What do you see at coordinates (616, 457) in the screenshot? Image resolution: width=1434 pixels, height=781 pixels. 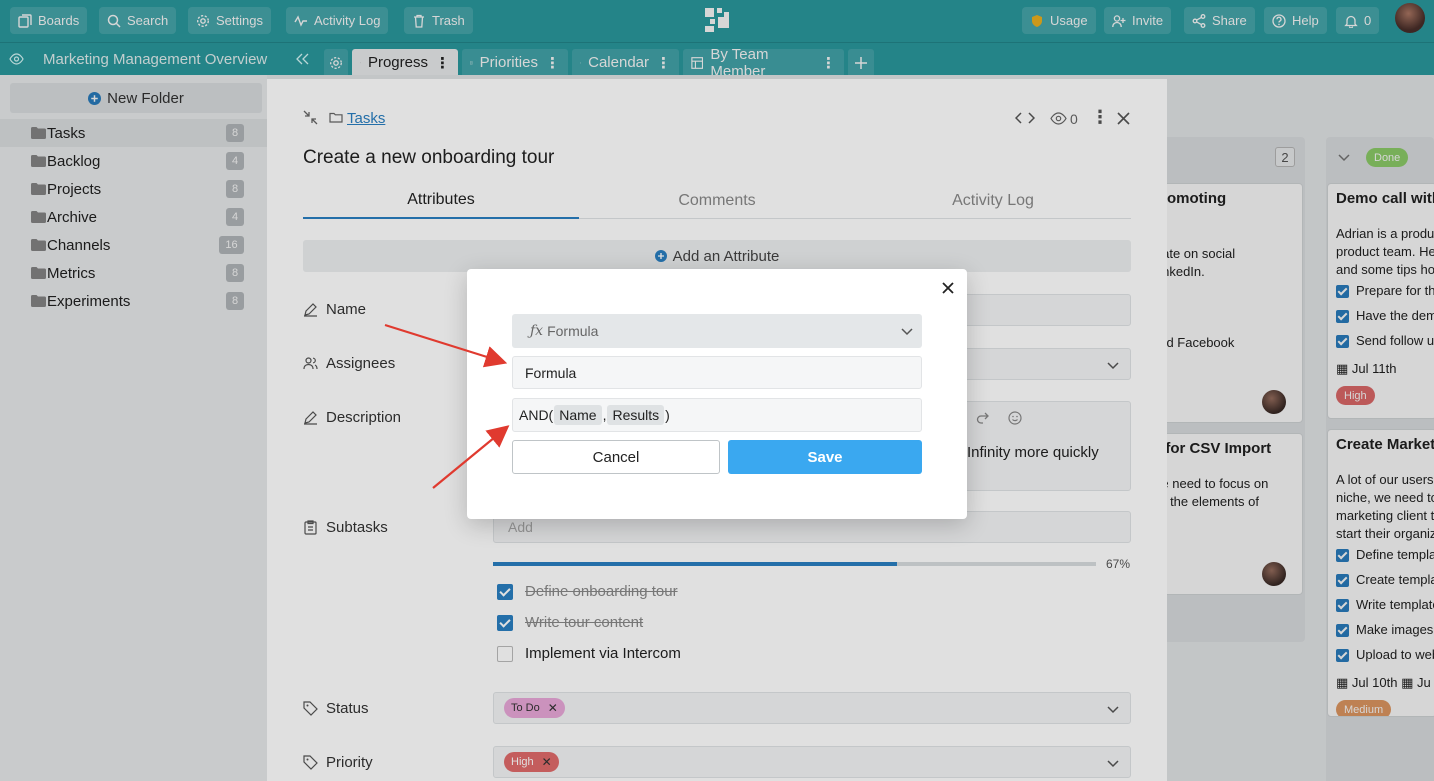 I see `cancel-button: Cancel` at bounding box center [616, 457].